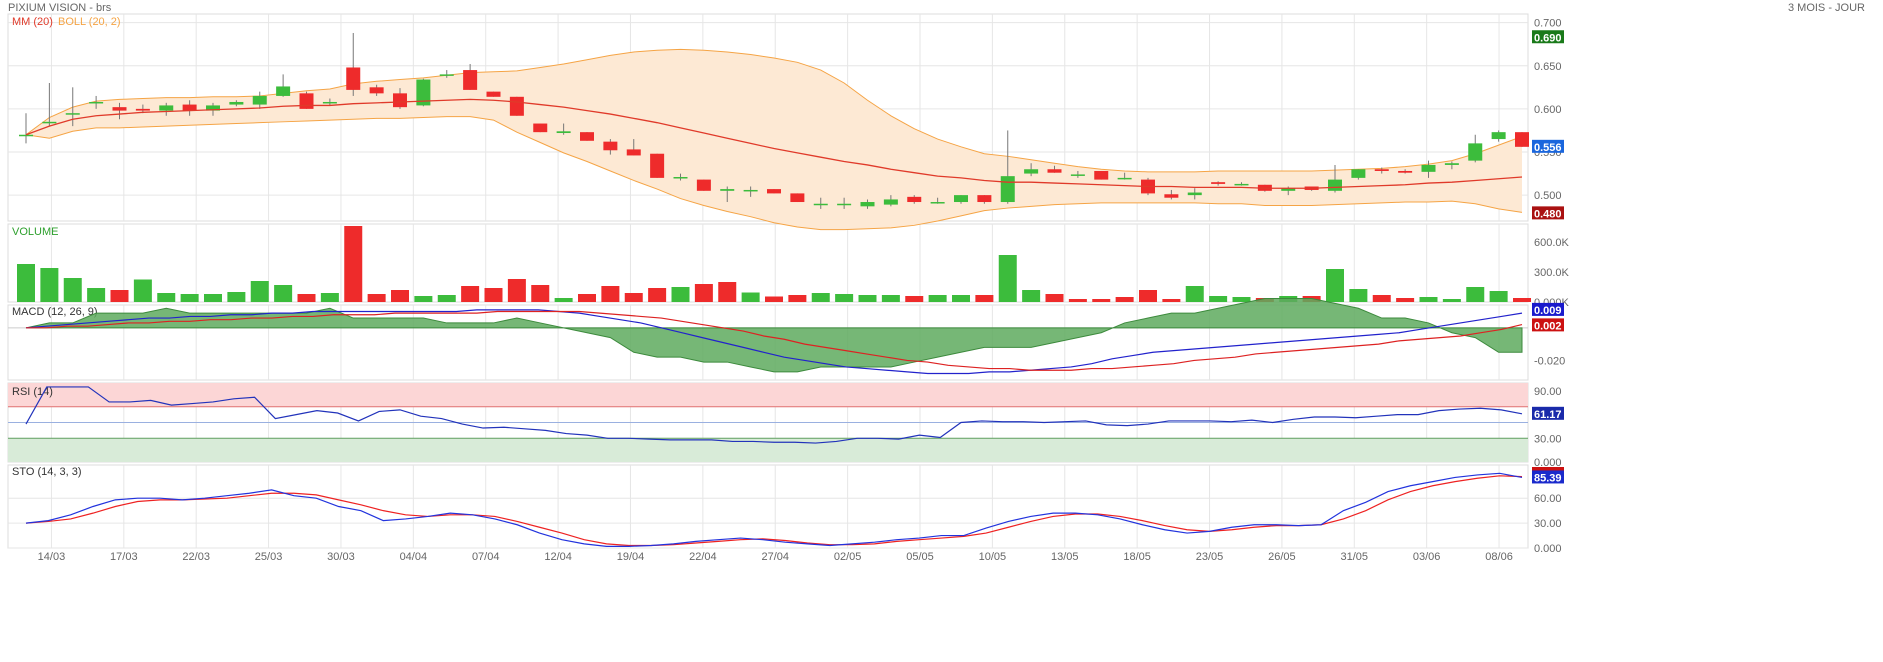 This screenshot has width=1883, height=662. Describe the element at coordinates (1549, 361) in the screenshot. I see `macd-tick-label: -0.020` at that location.